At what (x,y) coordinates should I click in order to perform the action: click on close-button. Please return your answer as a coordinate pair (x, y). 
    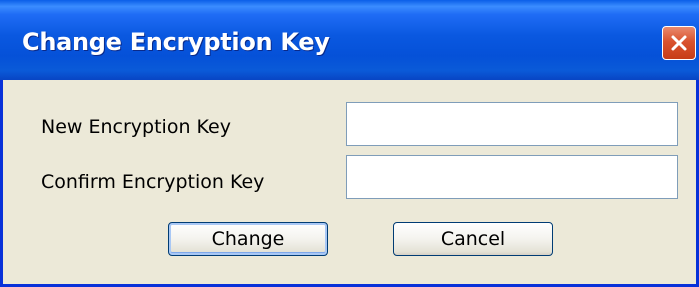
    Looking at the image, I should click on (679, 43).